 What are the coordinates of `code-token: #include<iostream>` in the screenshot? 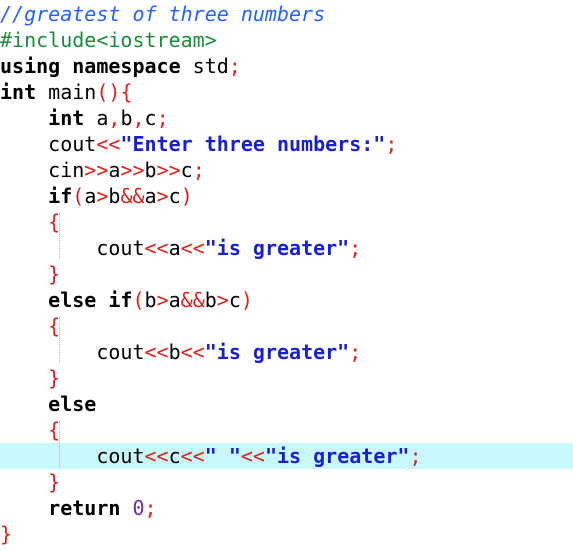 It's located at (108, 40).